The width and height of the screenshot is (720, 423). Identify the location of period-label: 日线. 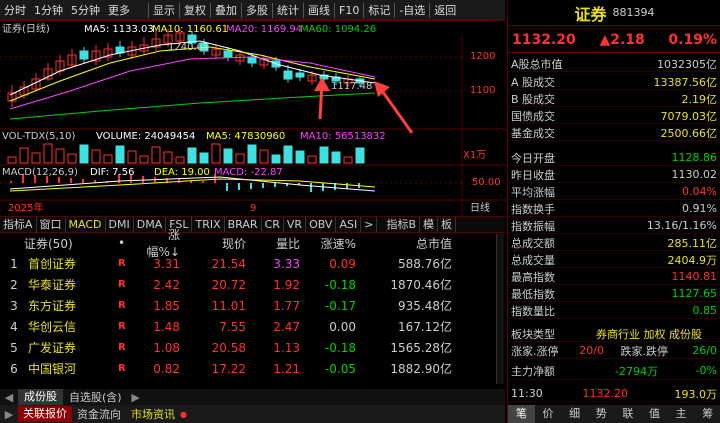
(480, 208).